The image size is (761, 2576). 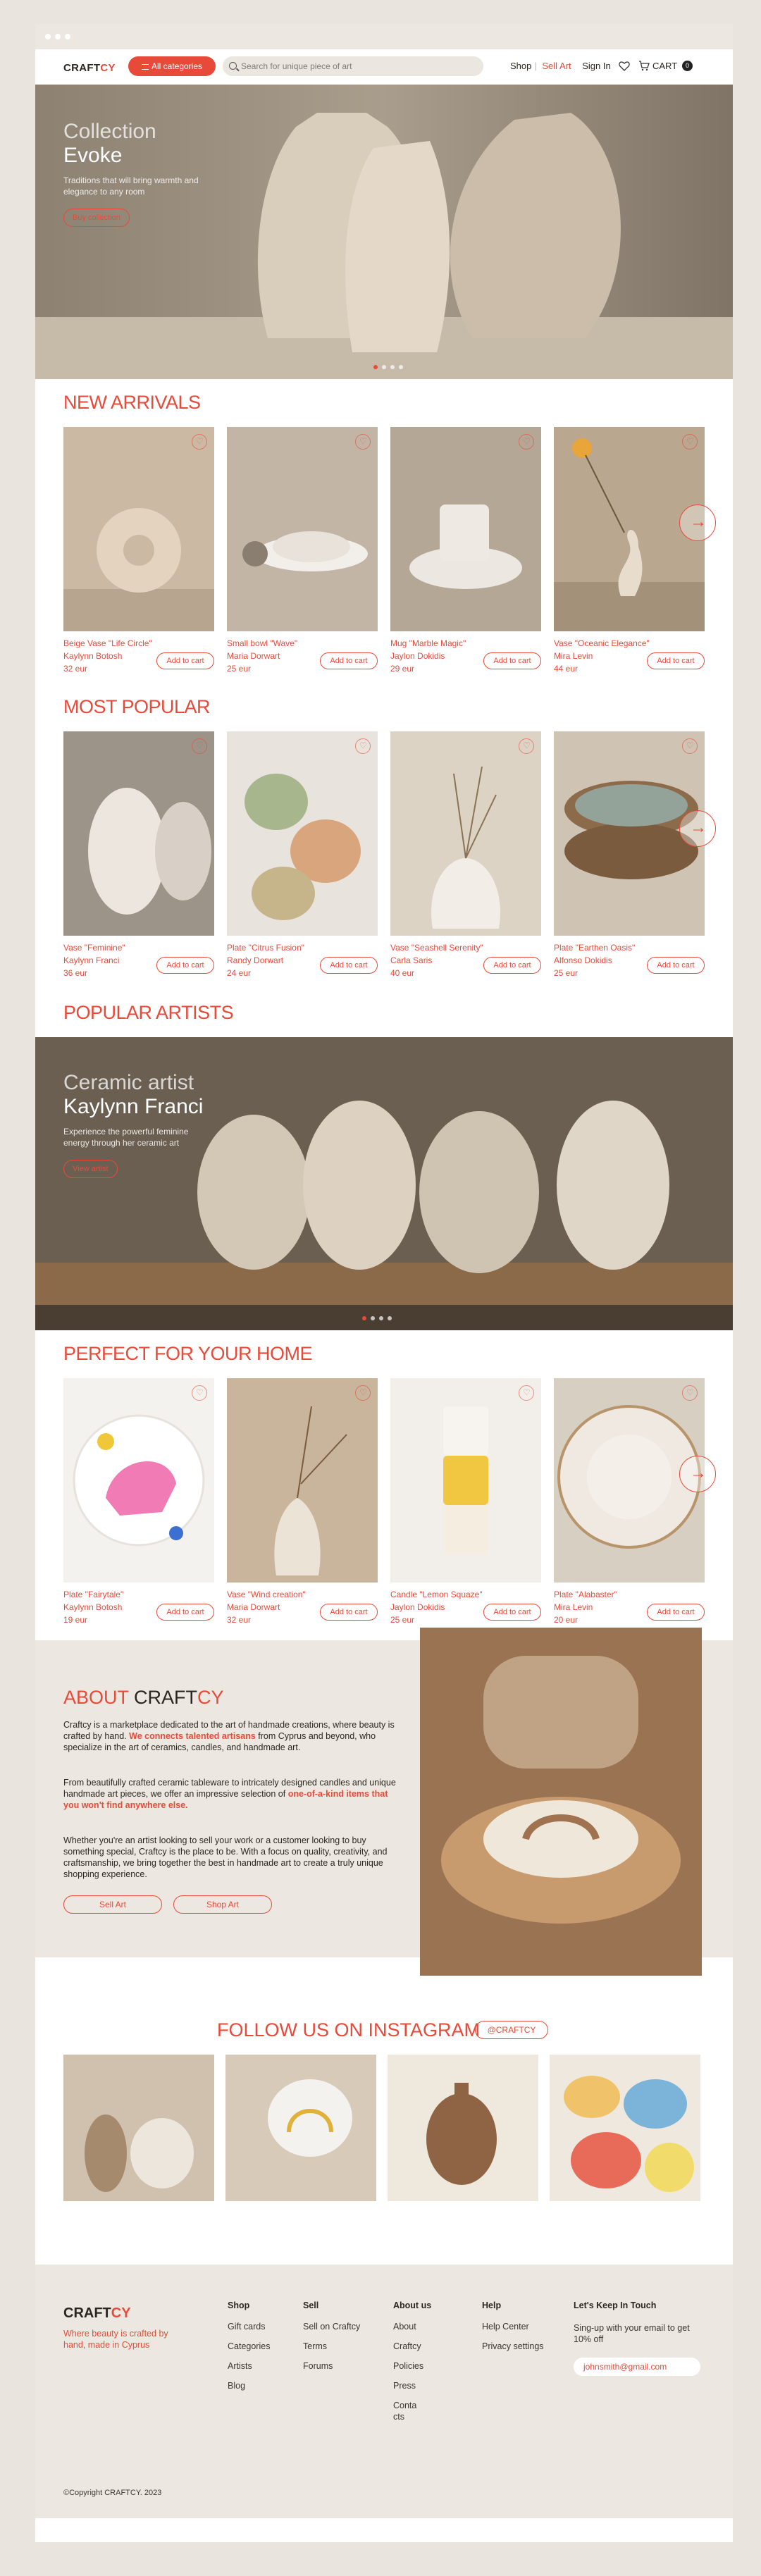 I want to click on heart-icon, so click(x=624, y=66).